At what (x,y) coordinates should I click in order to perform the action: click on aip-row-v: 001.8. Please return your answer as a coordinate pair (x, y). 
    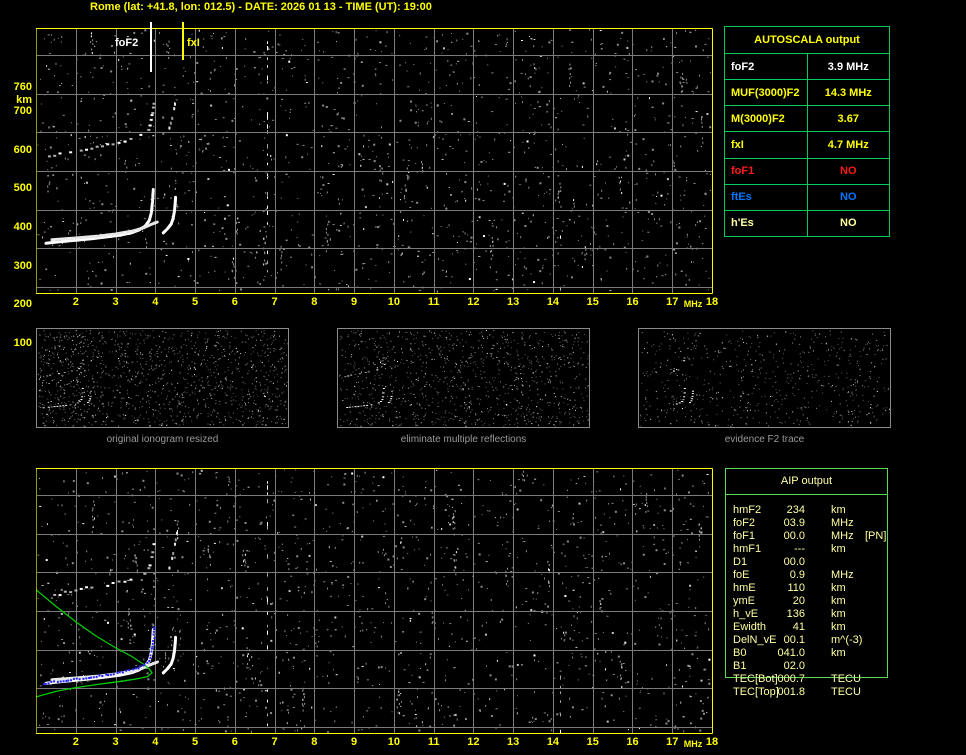
    Looking at the image, I should click on (791, 692).